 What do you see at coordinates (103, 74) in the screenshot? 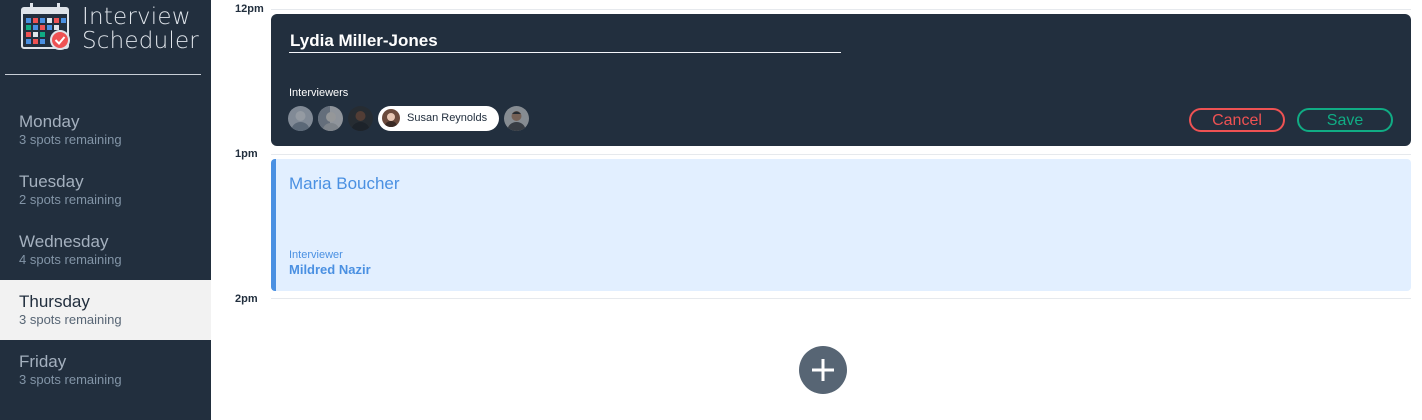
I see `sidebar-divider` at bounding box center [103, 74].